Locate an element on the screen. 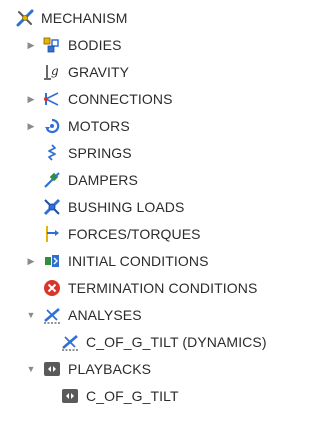 The image size is (325, 423). mechanism-icon is located at coordinates (25, 18).